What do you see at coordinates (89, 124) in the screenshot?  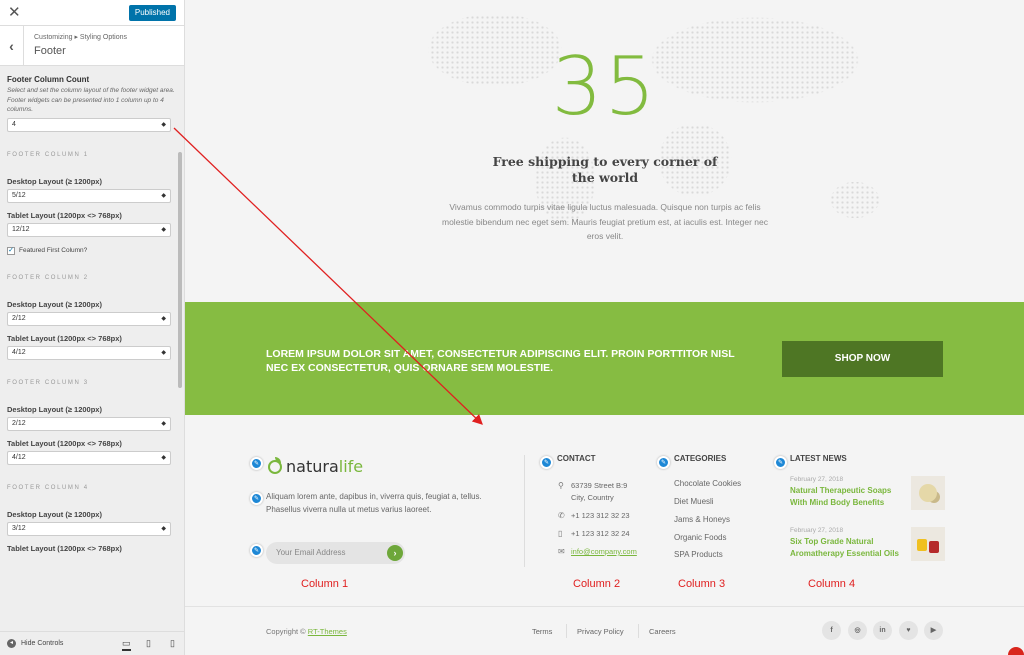 I see `footer-column-count-select: 4 ◆` at bounding box center [89, 124].